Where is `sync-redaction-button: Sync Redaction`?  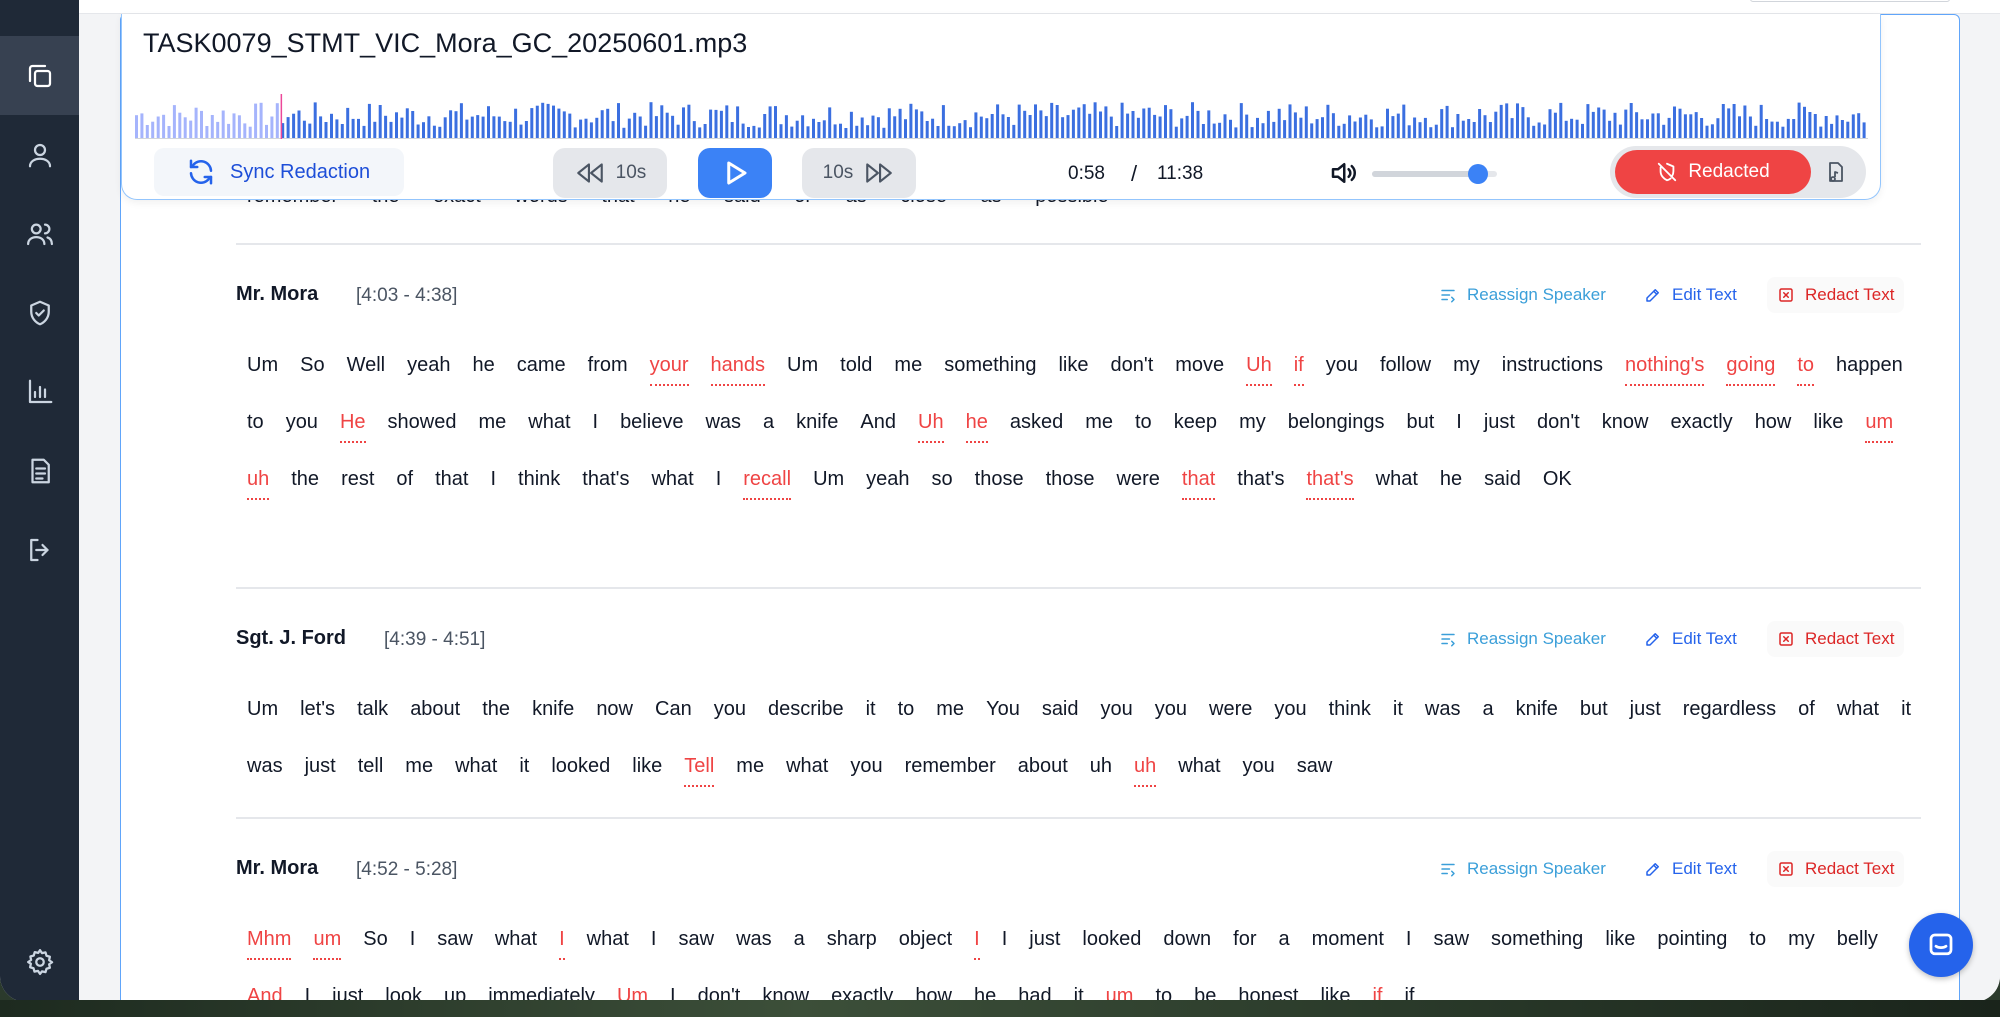 sync-redaction-button: Sync Redaction is located at coordinates (279, 172).